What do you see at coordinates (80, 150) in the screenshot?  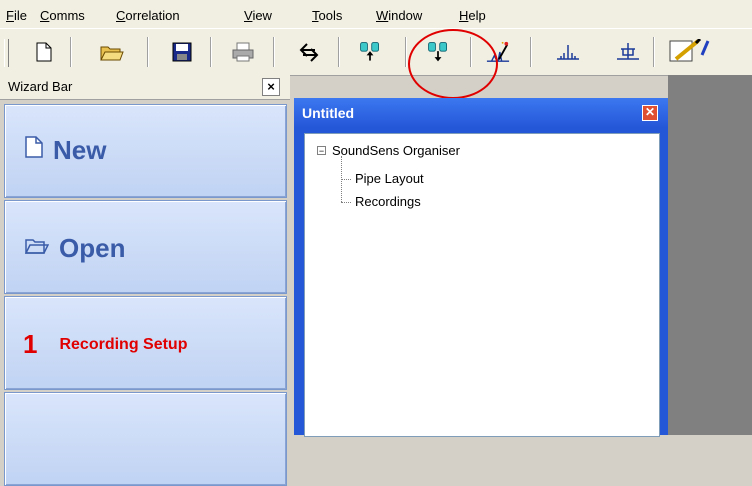 I see `wizard-new-label: New` at bounding box center [80, 150].